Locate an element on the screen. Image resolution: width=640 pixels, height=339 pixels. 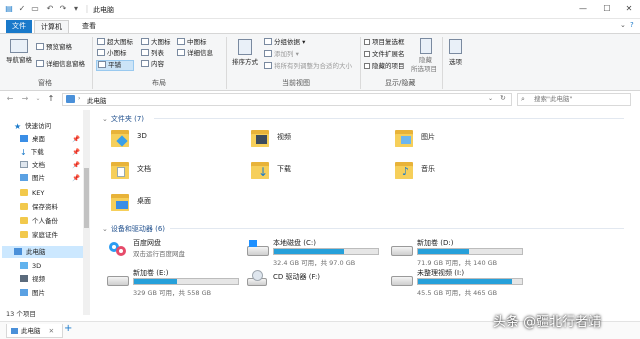
add-columns-button: 添加列 ▾ is located at coordinates (281, 54).